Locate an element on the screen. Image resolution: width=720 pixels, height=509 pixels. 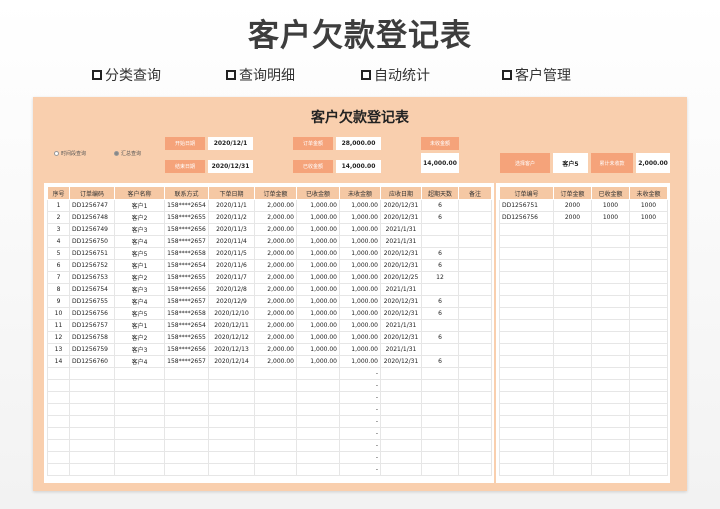
table-cell: 2 is located at coordinates (58, 217).